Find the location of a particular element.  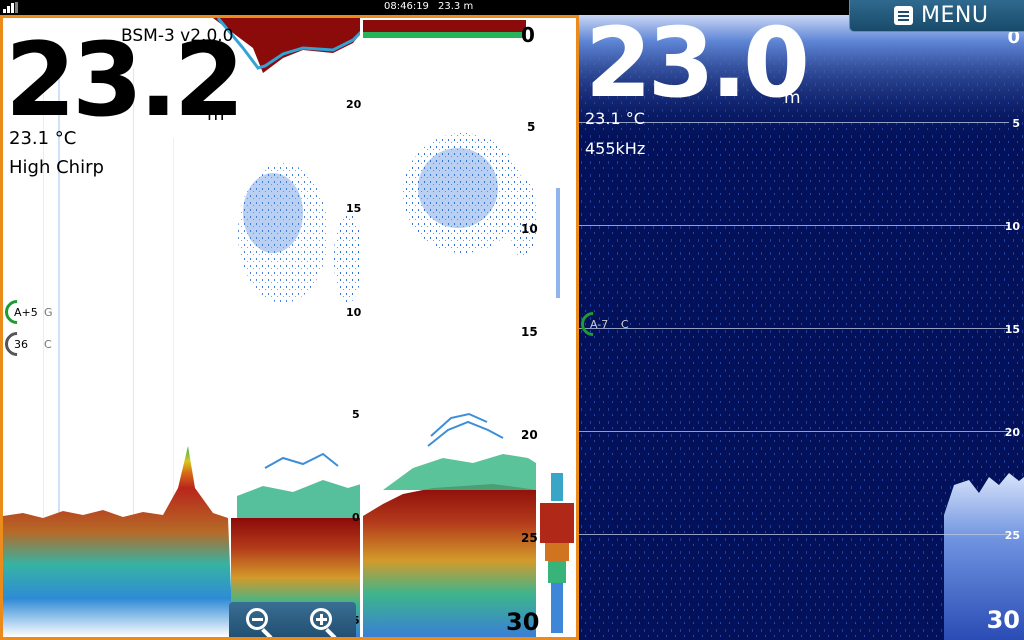

contrast-value: 36 is located at coordinates (21, 344).